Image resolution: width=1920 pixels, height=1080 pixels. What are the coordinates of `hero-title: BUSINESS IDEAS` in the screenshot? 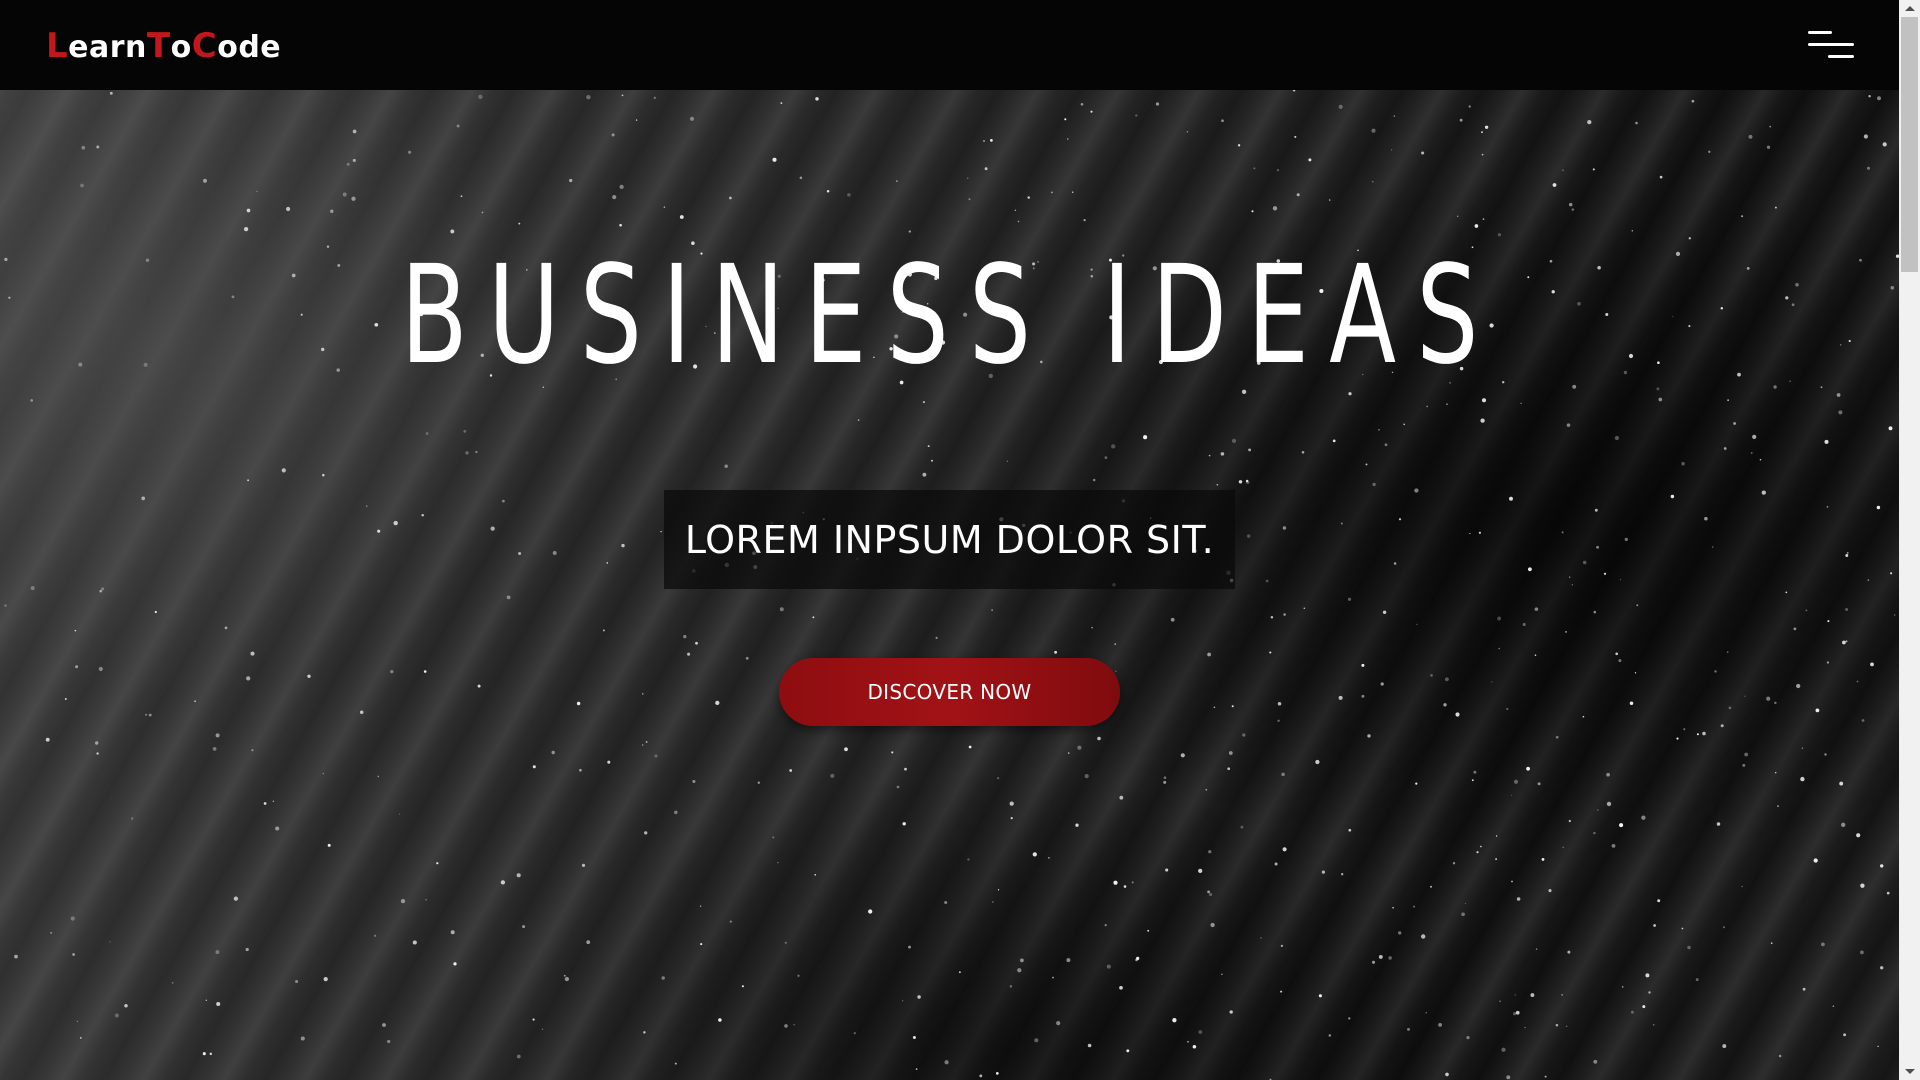 It's located at (949, 316).